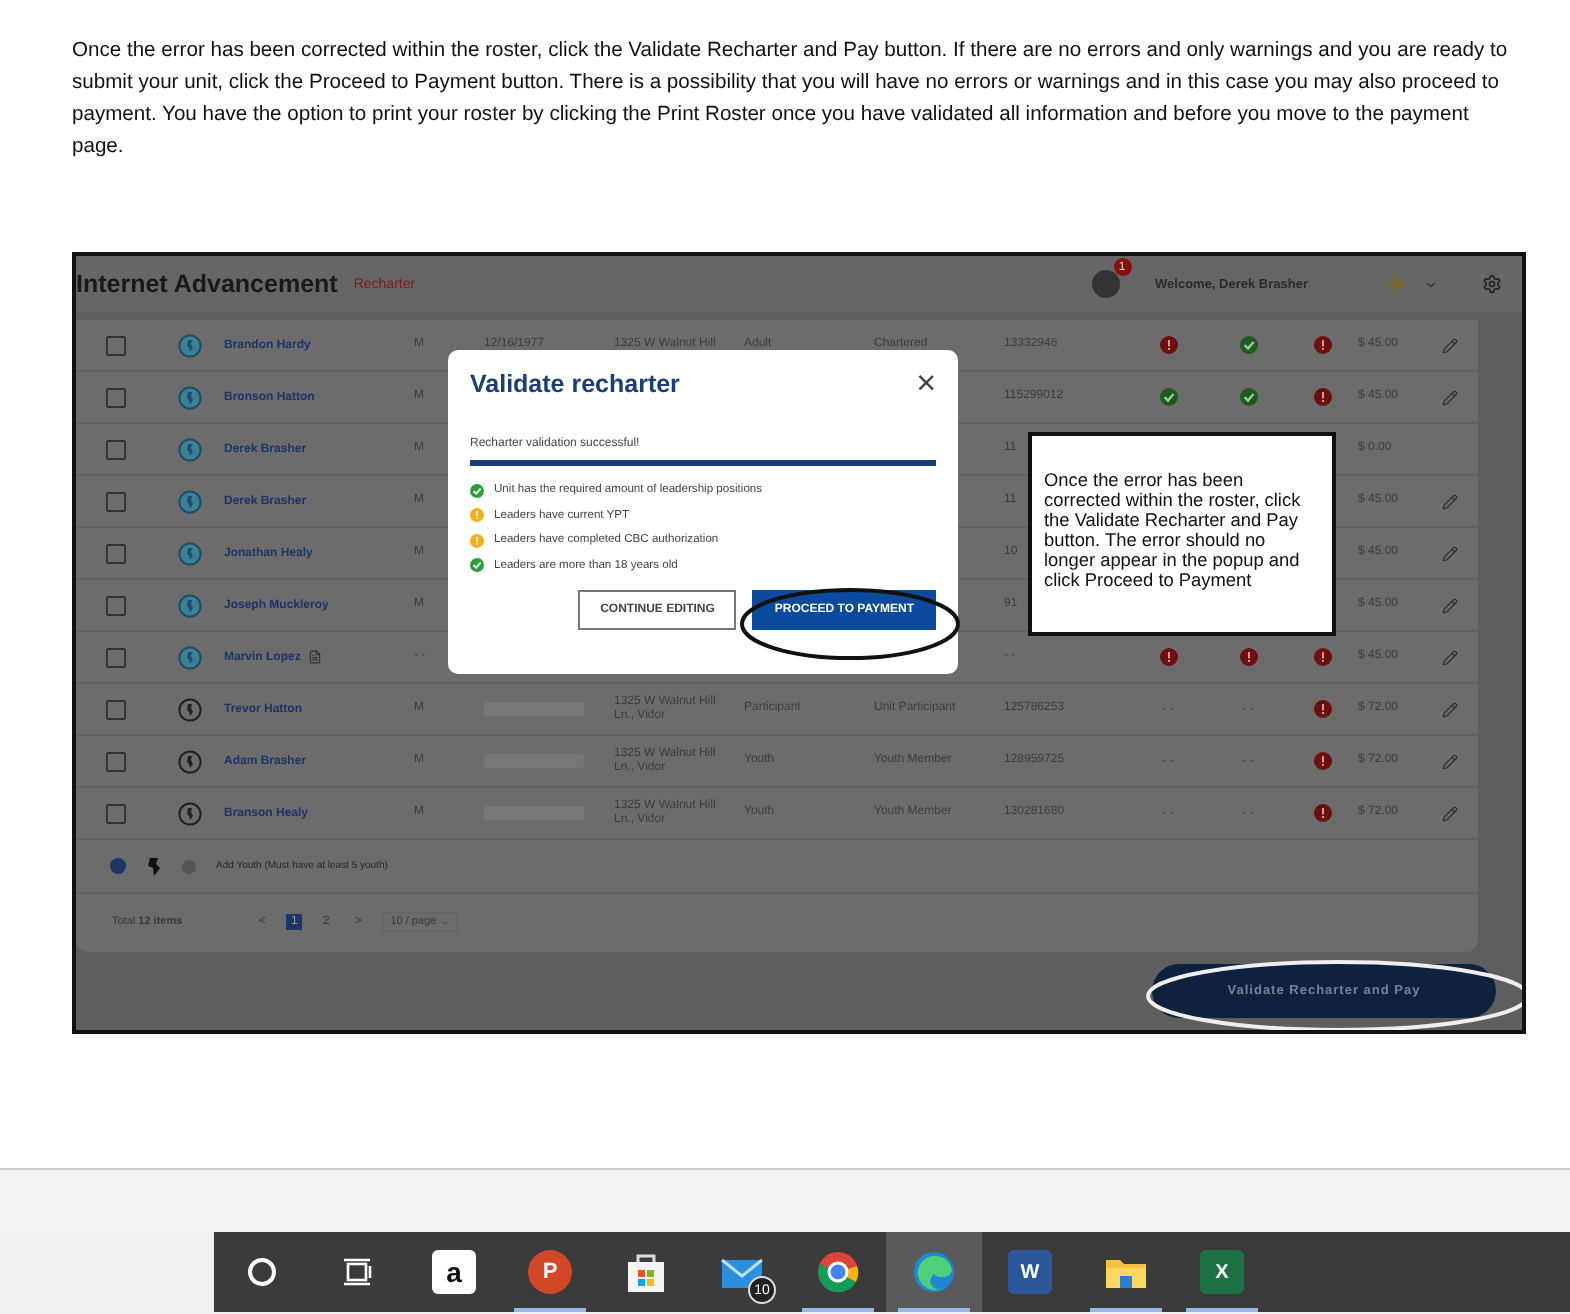 The width and height of the screenshot is (1570, 1314). What do you see at coordinates (358, 1272) in the screenshot?
I see `task-view-icon` at bounding box center [358, 1272].